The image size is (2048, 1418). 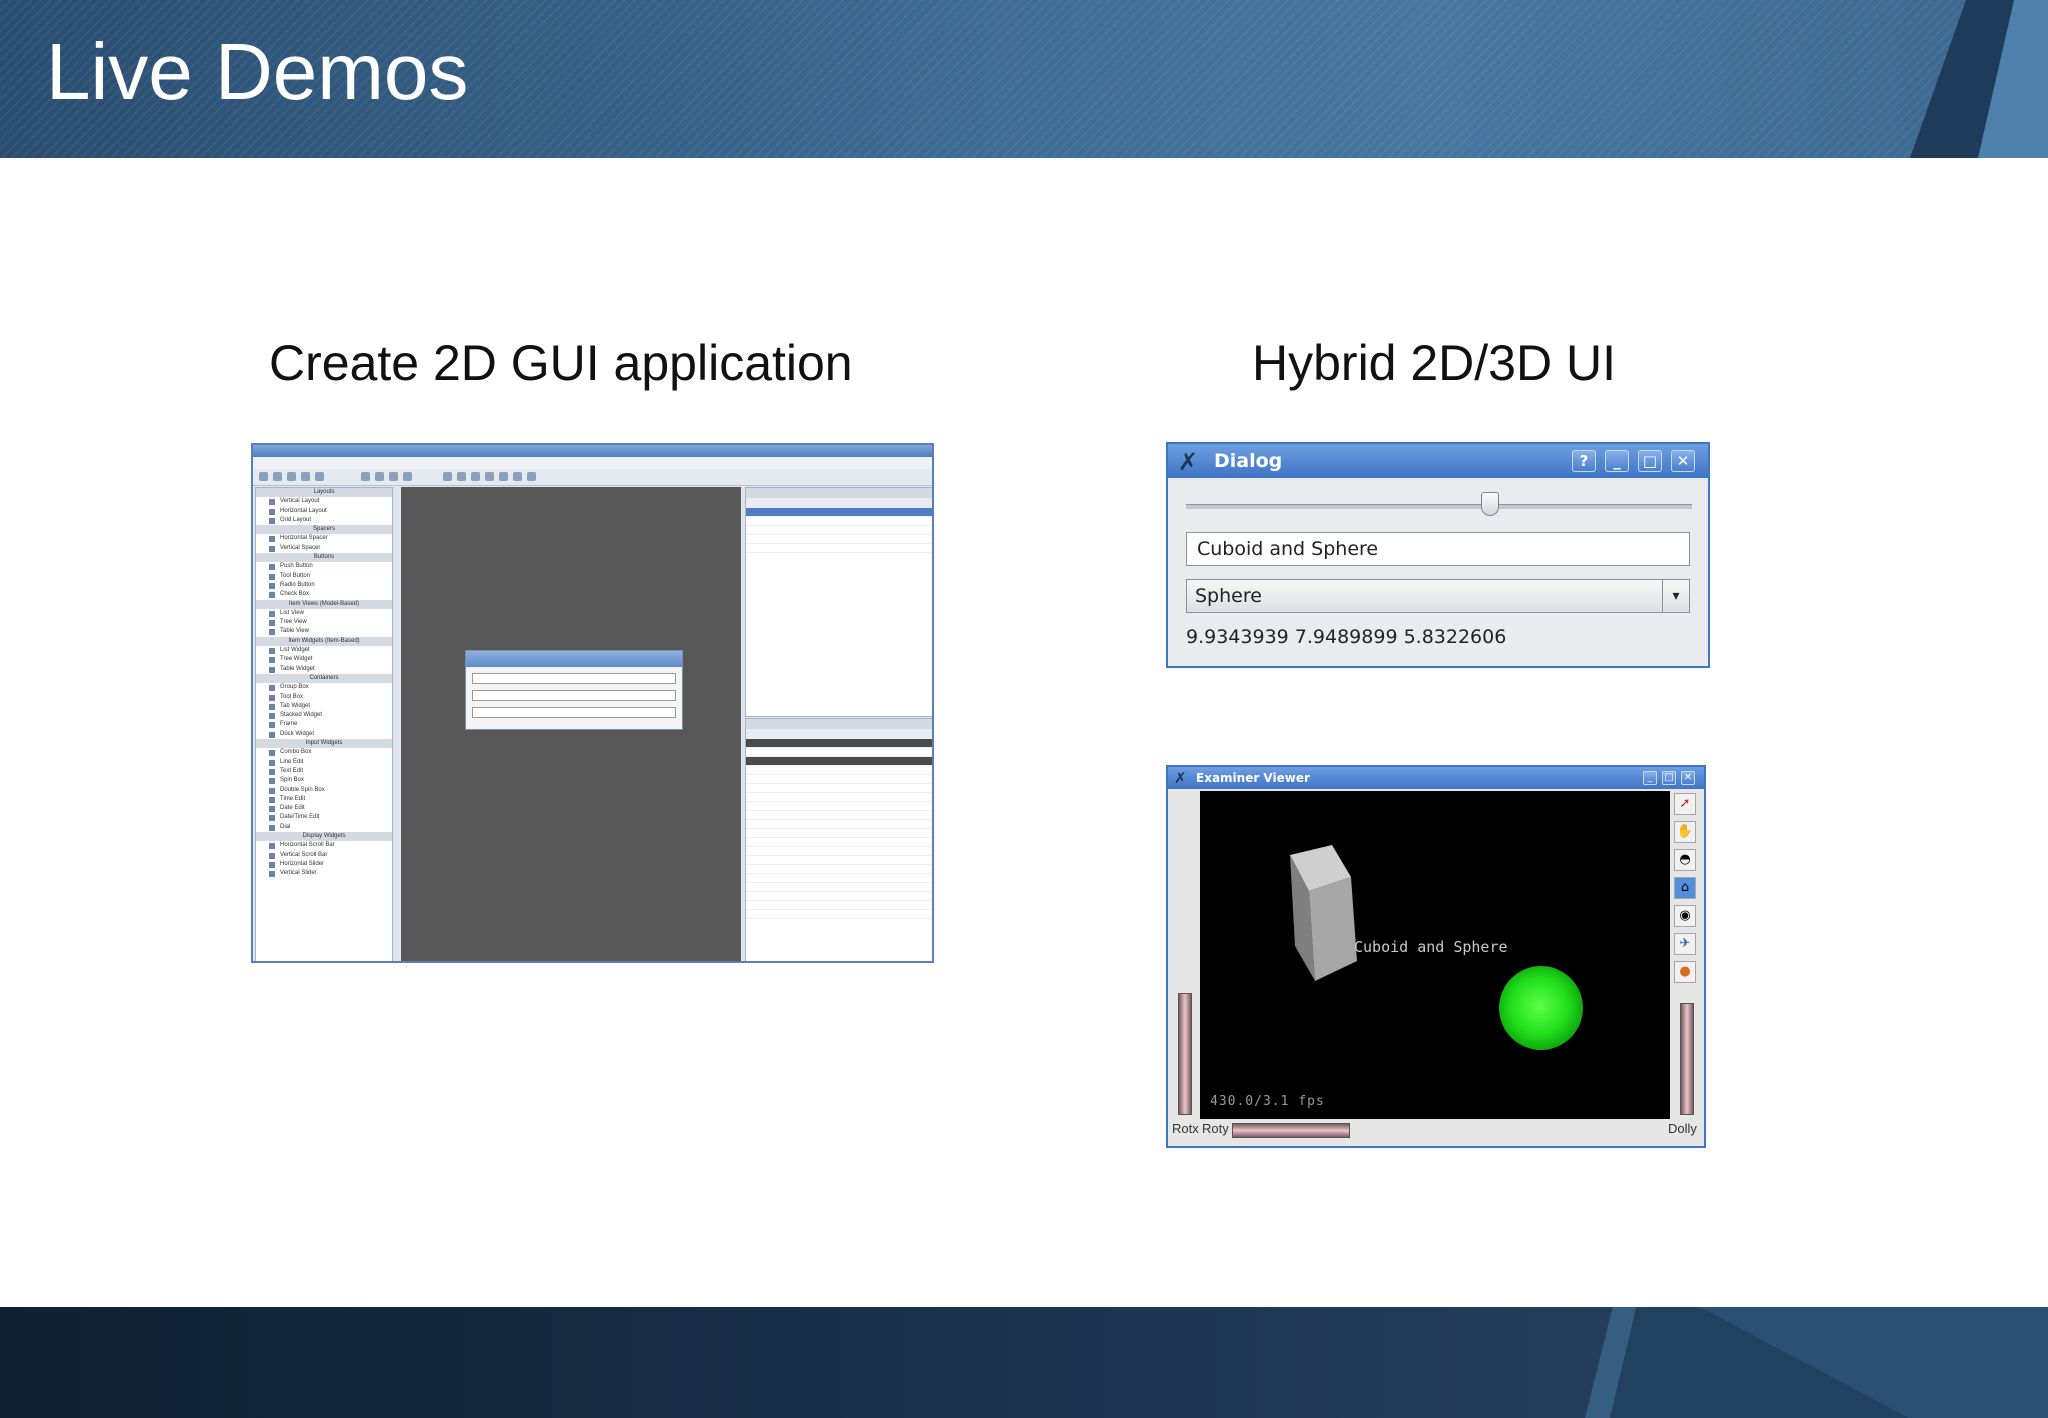 I want to click on widget-category: Spacers, so click(x=324, y=530).